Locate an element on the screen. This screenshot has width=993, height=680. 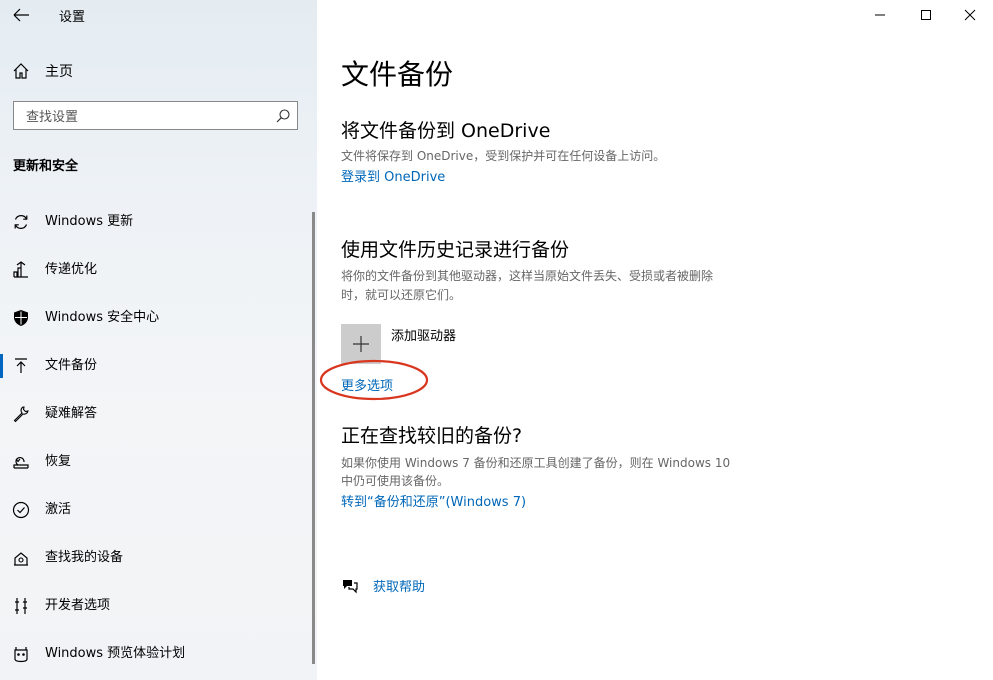
onedrive-signin-link: 登录到 OneDrive is located at coordinates (393, 175).